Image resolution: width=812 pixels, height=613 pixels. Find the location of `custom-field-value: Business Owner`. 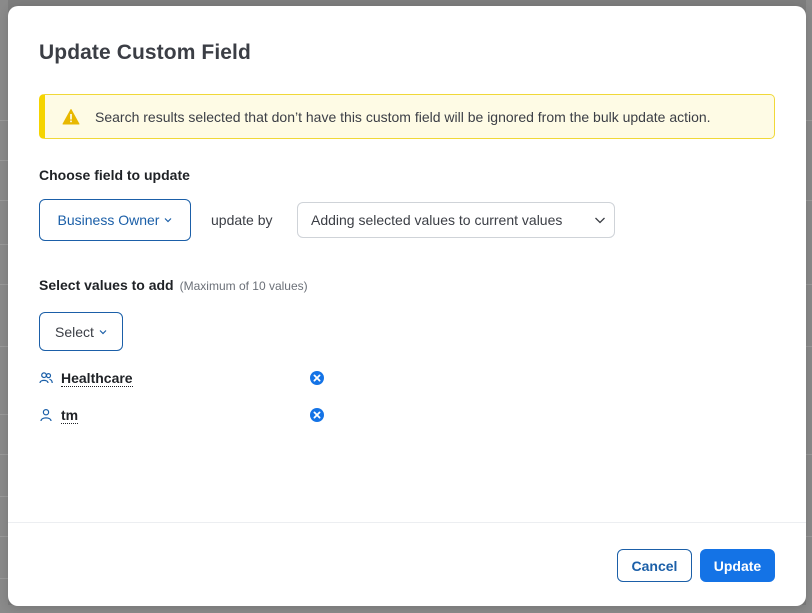

custom-field-value: Business Owner is located at coordinates (108, 220).